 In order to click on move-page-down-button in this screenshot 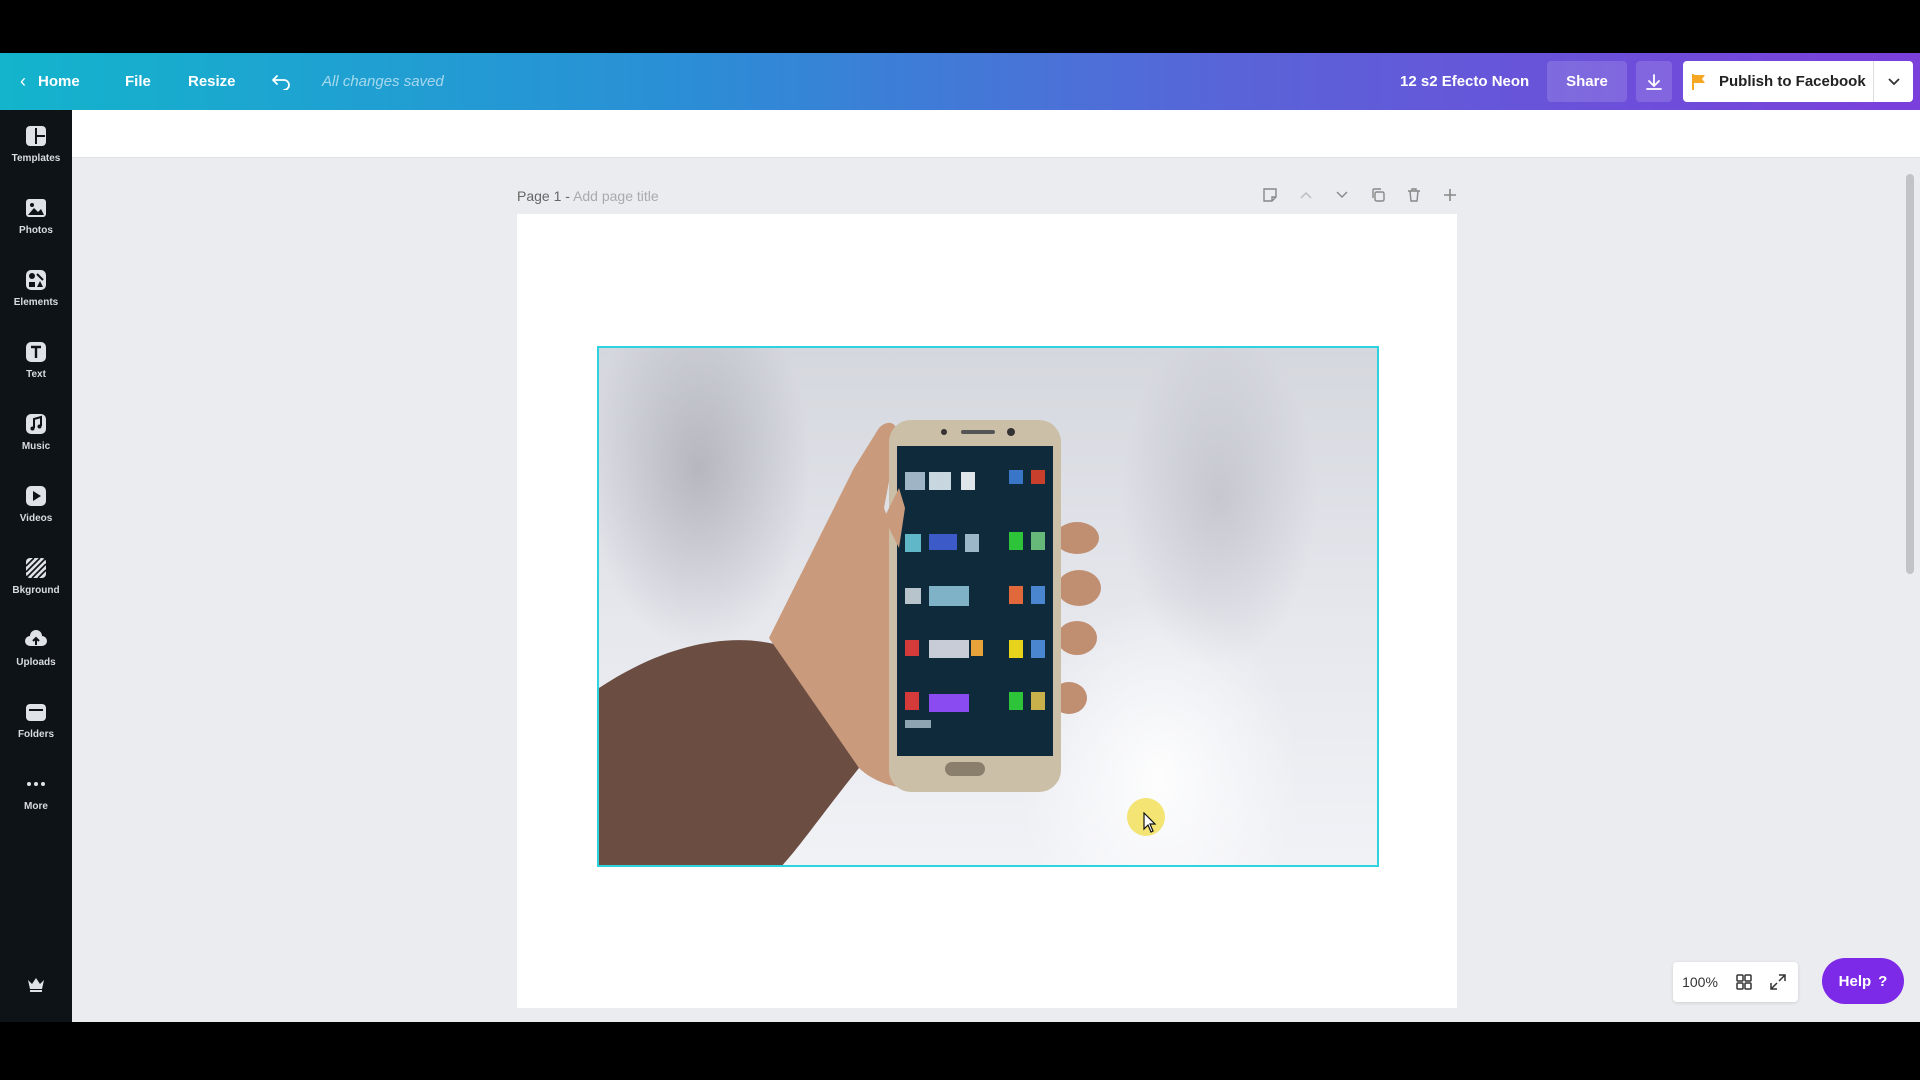, I will do `click(1342, 195)`.